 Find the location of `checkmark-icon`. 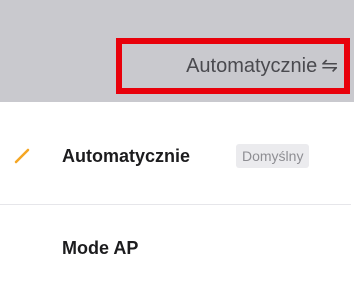

checkmark-icon is located at coordinates (22, 156).